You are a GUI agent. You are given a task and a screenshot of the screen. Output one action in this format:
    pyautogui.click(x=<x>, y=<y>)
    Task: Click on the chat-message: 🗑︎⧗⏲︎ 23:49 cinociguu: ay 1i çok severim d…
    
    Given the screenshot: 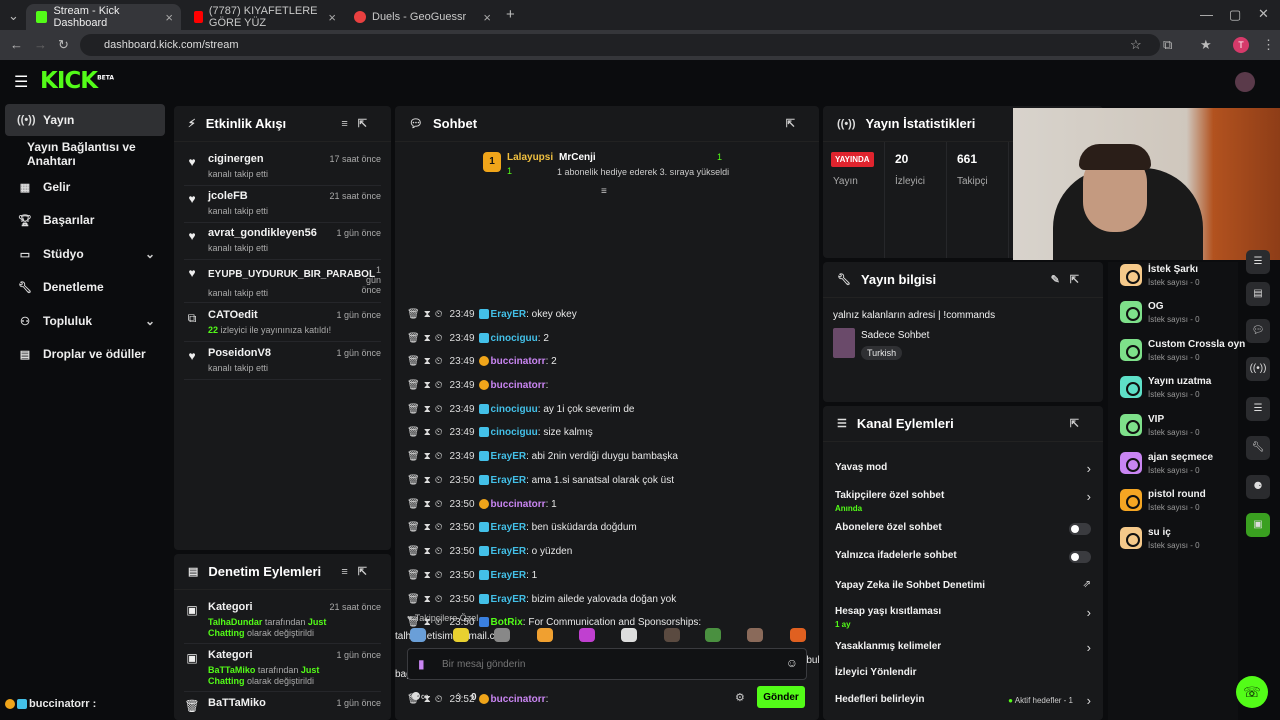 What is the action you would take?
    pyautogui.click(x=607, y=409)
    